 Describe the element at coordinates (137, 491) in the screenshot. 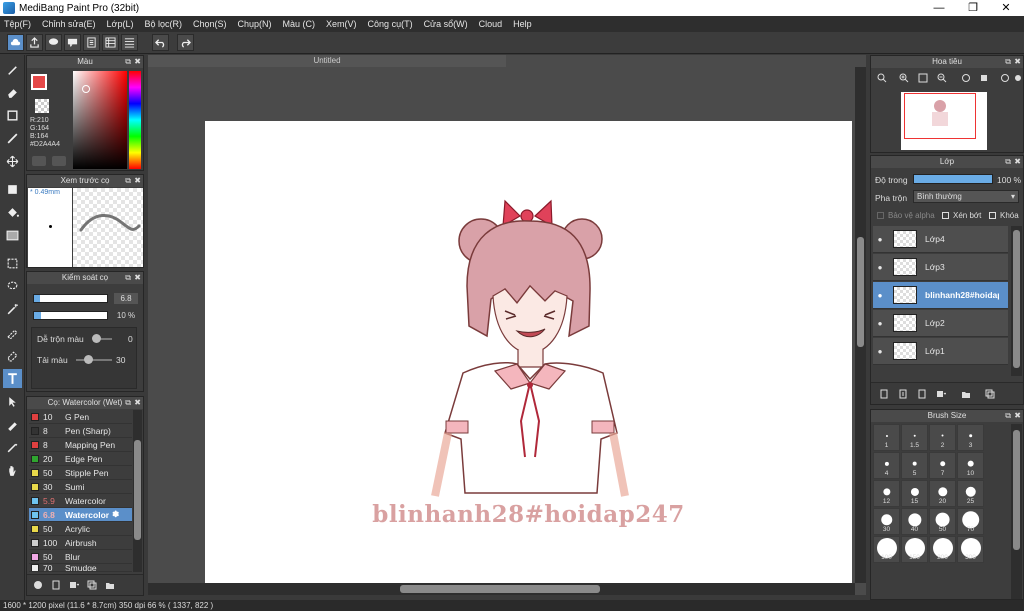

I see `brush-list-scrollbar` at that location.